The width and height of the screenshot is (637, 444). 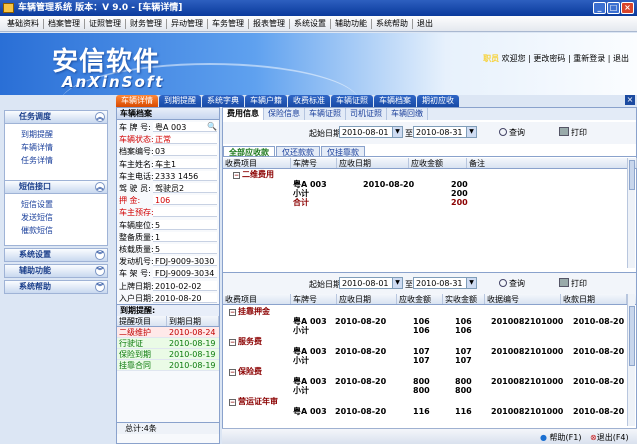 I want to click on query-button: 查询, so click(x=512, y=132).